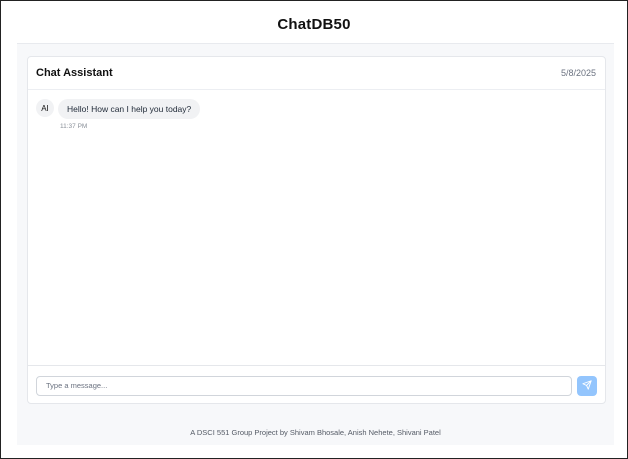  I want to click on send-icon, so click(587, 385).